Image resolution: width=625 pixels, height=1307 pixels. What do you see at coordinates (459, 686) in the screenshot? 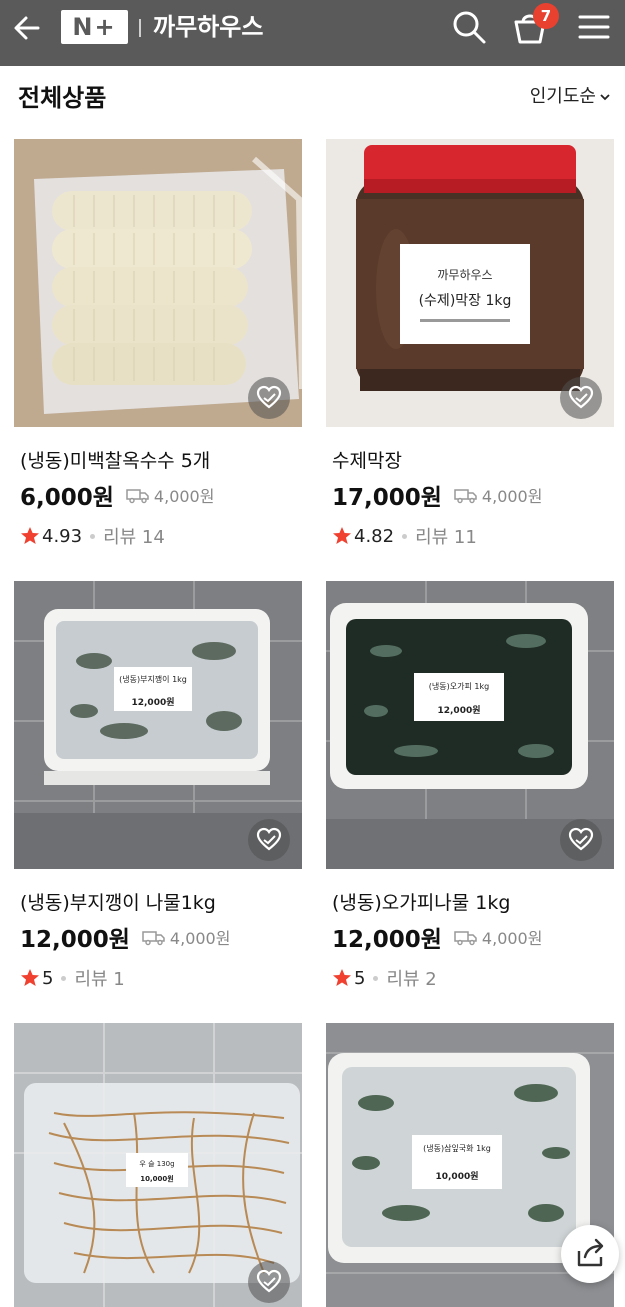
I see `pack-label-product: (냉동)오가피 1kg` at bounding box center [459, 686].